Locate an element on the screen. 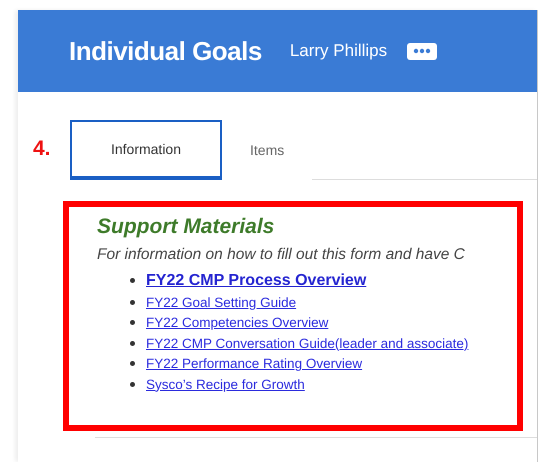 The image size is (539, 462). tab: Information is located at coordinates (146, 150).